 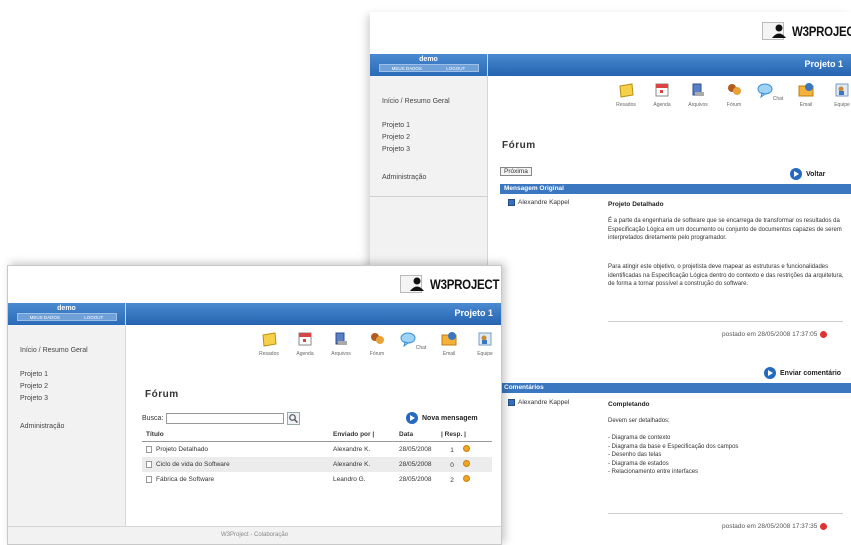 What do you see at coordinates (452, 450) in the screenshot?
I see `row-replies-count: 1` at bounding box center [452, 450].